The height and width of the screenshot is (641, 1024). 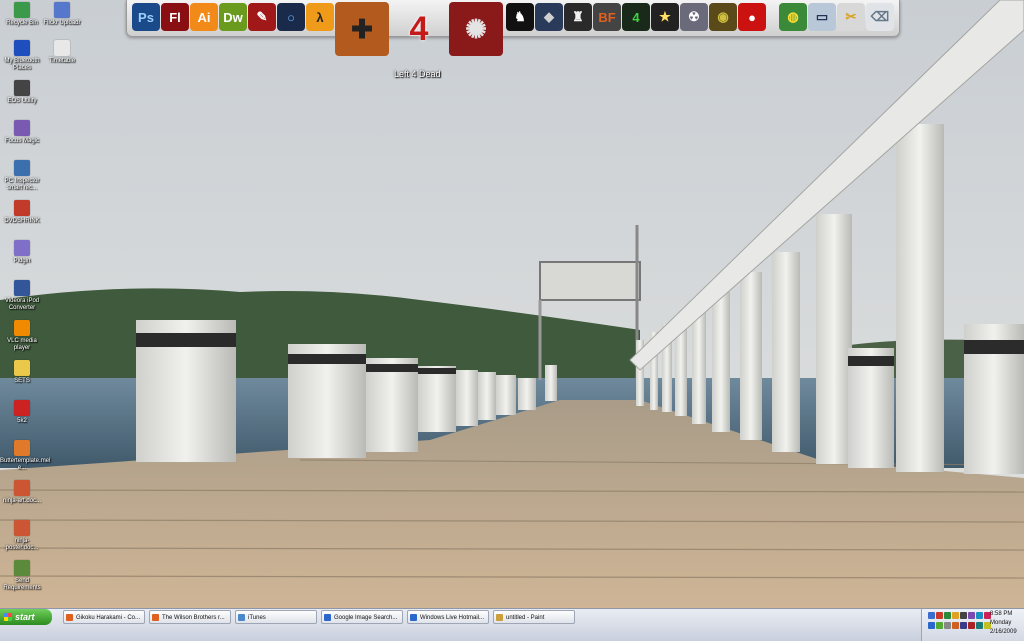 I want to click on taskbar-task-button: iTunes, so click(x=276, y=617).